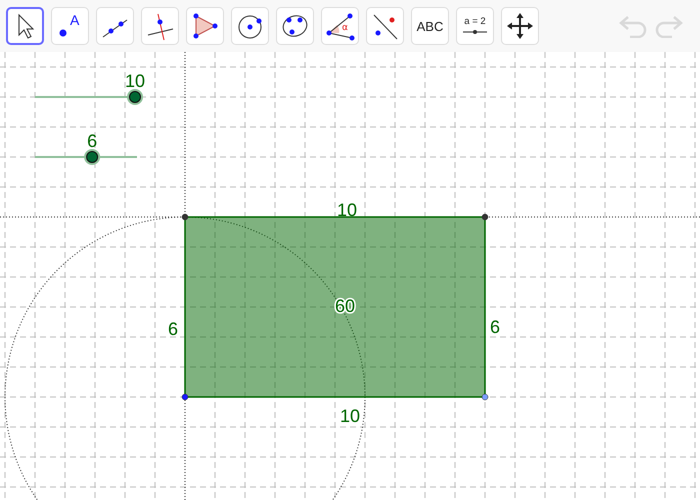 Image resolution: width=700 pixels, height=500 pixels. What do you see at coordinates (92, 140) in the screenshot?
I see `slider-value: 6` at bounding box center [92, 140].